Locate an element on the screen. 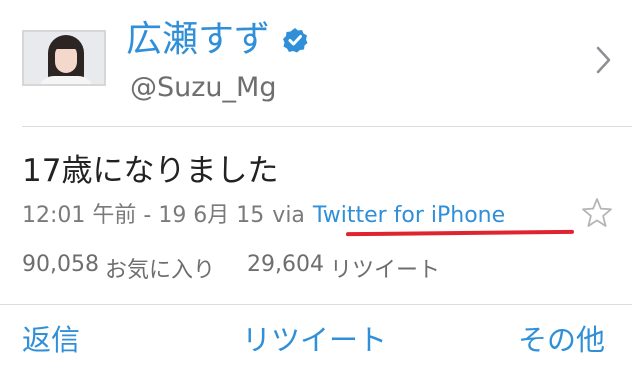  retweets-count: 29,604 is located at coordinates (285, 264).